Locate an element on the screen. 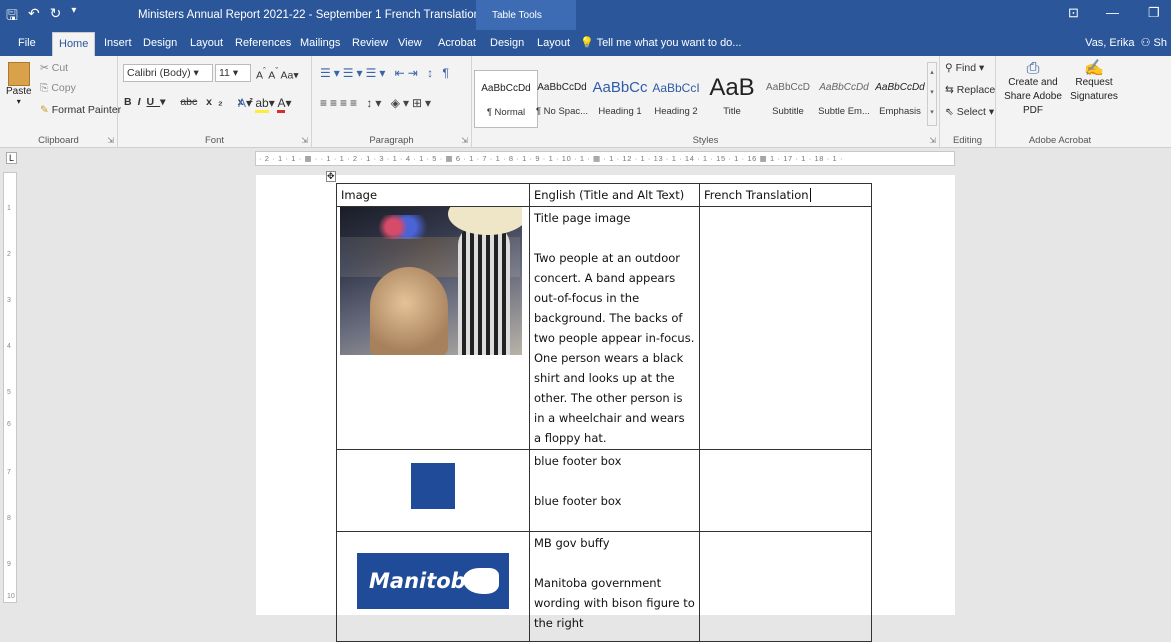  list-buttons: ☰▾☰▾☰▾ ⇤⇥ ↕ ¶ is located at coordinates (386, 73).